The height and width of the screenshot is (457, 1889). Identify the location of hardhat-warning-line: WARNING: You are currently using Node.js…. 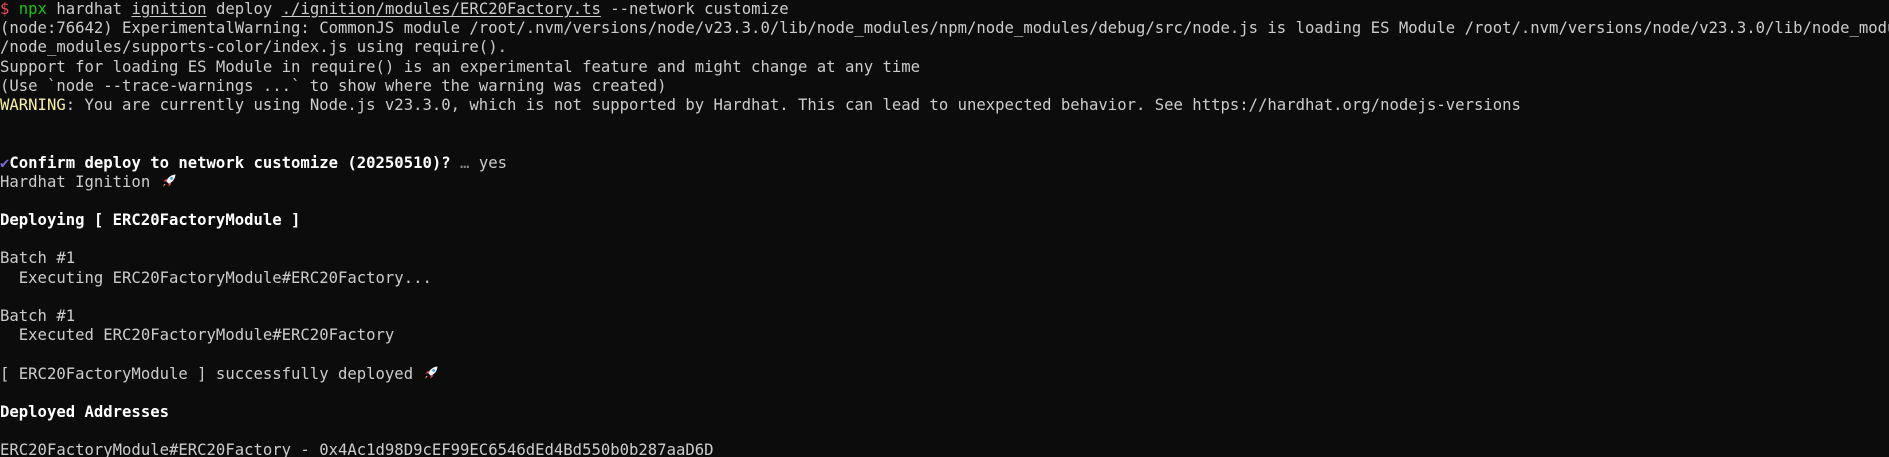
(944, 105).